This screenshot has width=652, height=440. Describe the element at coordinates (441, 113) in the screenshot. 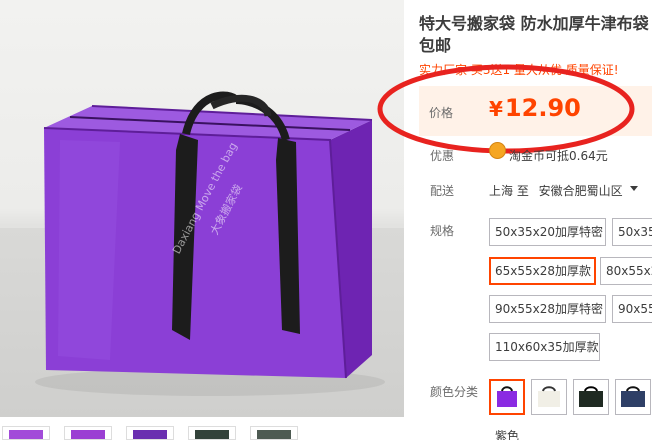

I see `price-label: 价格` at that location.